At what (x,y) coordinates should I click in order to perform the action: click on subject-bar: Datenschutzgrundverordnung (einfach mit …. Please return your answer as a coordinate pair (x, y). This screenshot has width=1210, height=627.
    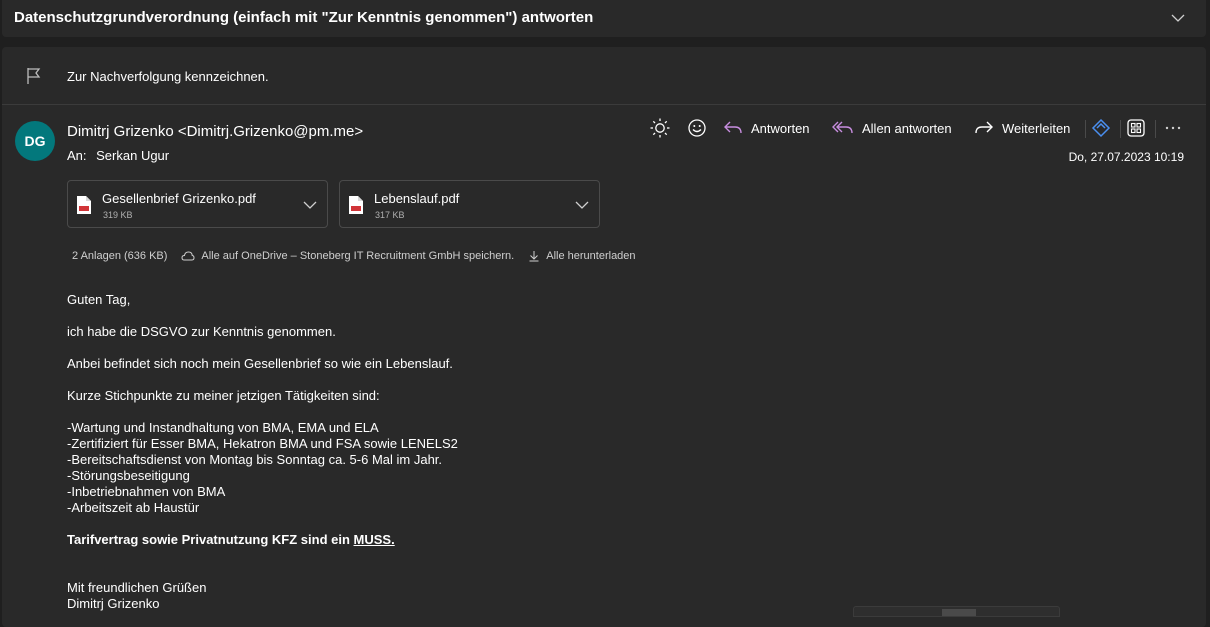
    Looking at the image, I should click on (604, 18).